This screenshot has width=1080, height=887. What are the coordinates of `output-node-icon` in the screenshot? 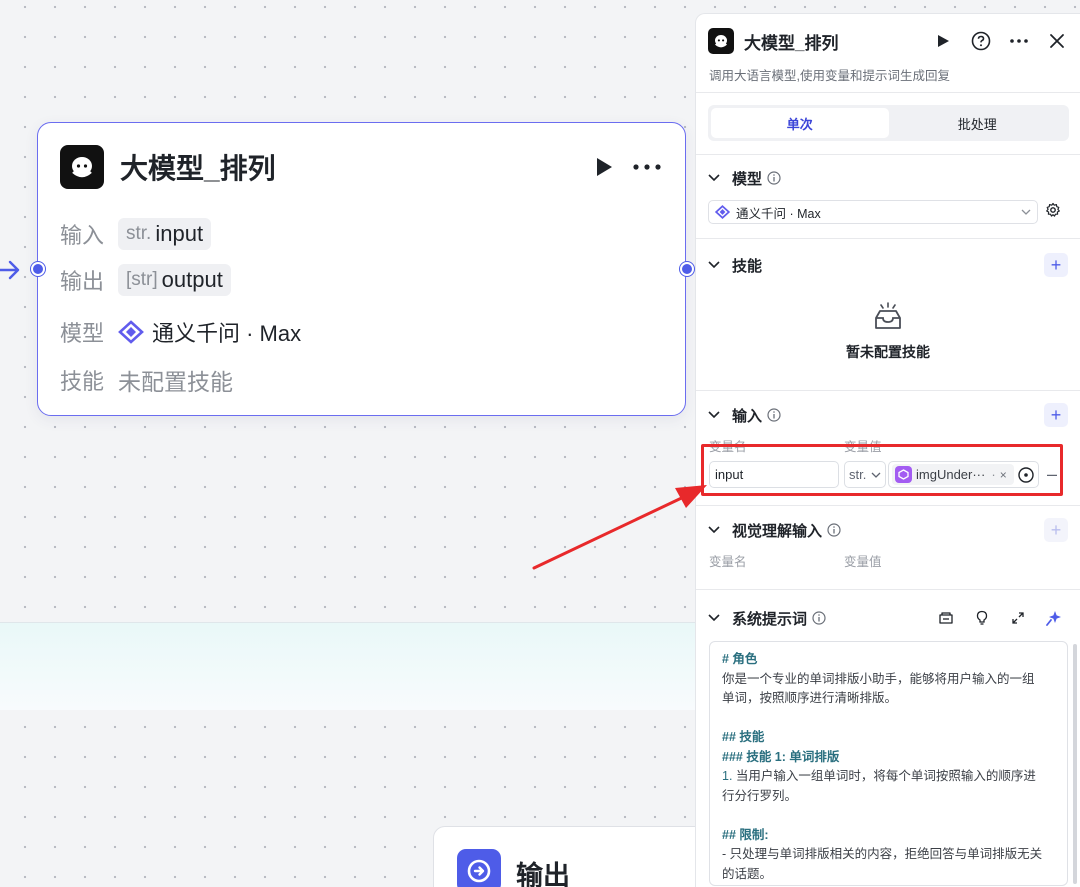 It's located at (479, 868).